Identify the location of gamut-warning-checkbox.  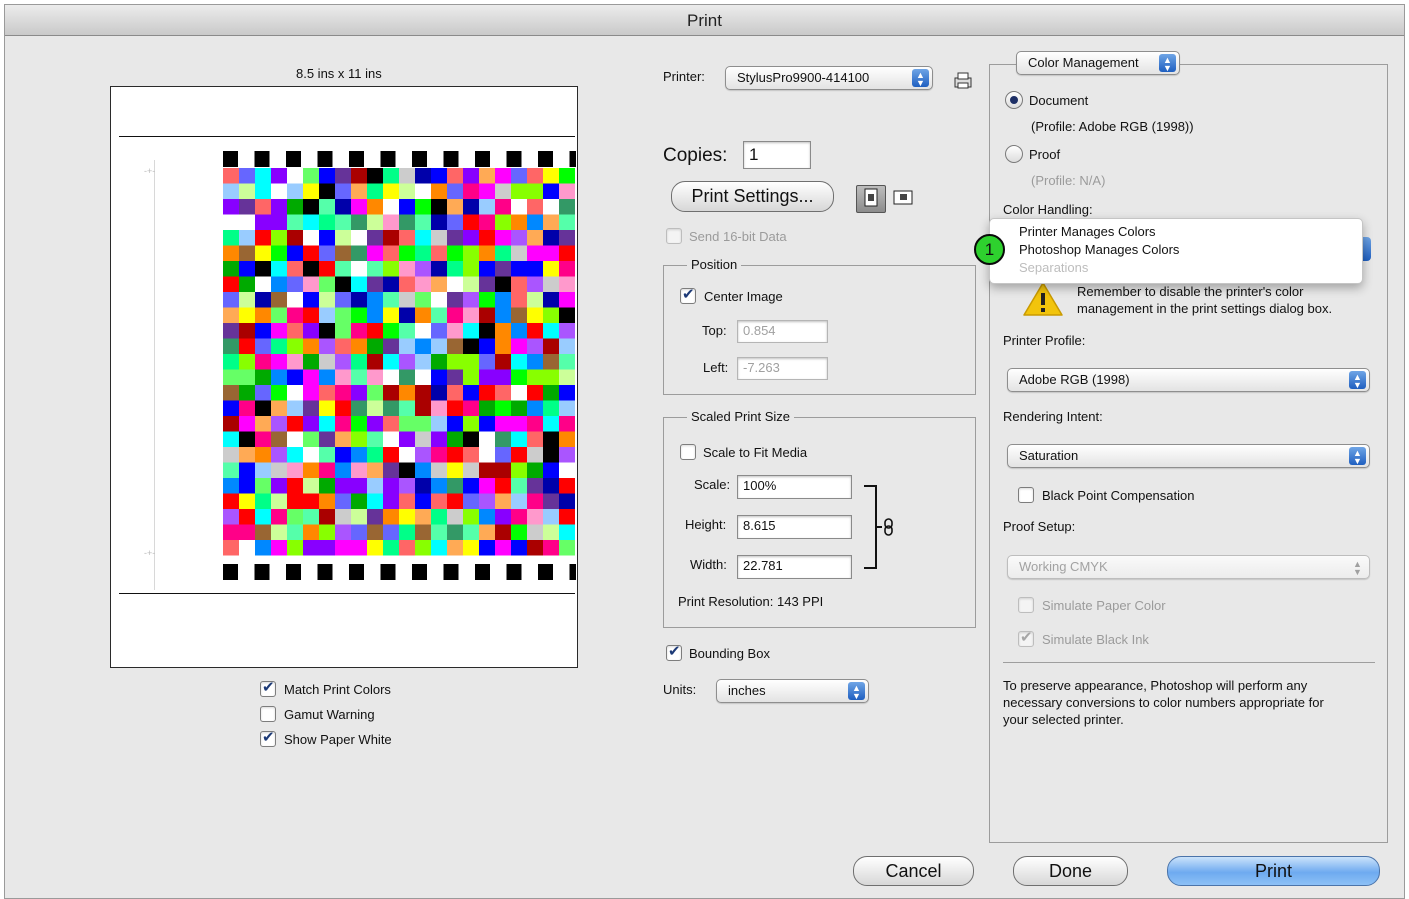
(268, 714).